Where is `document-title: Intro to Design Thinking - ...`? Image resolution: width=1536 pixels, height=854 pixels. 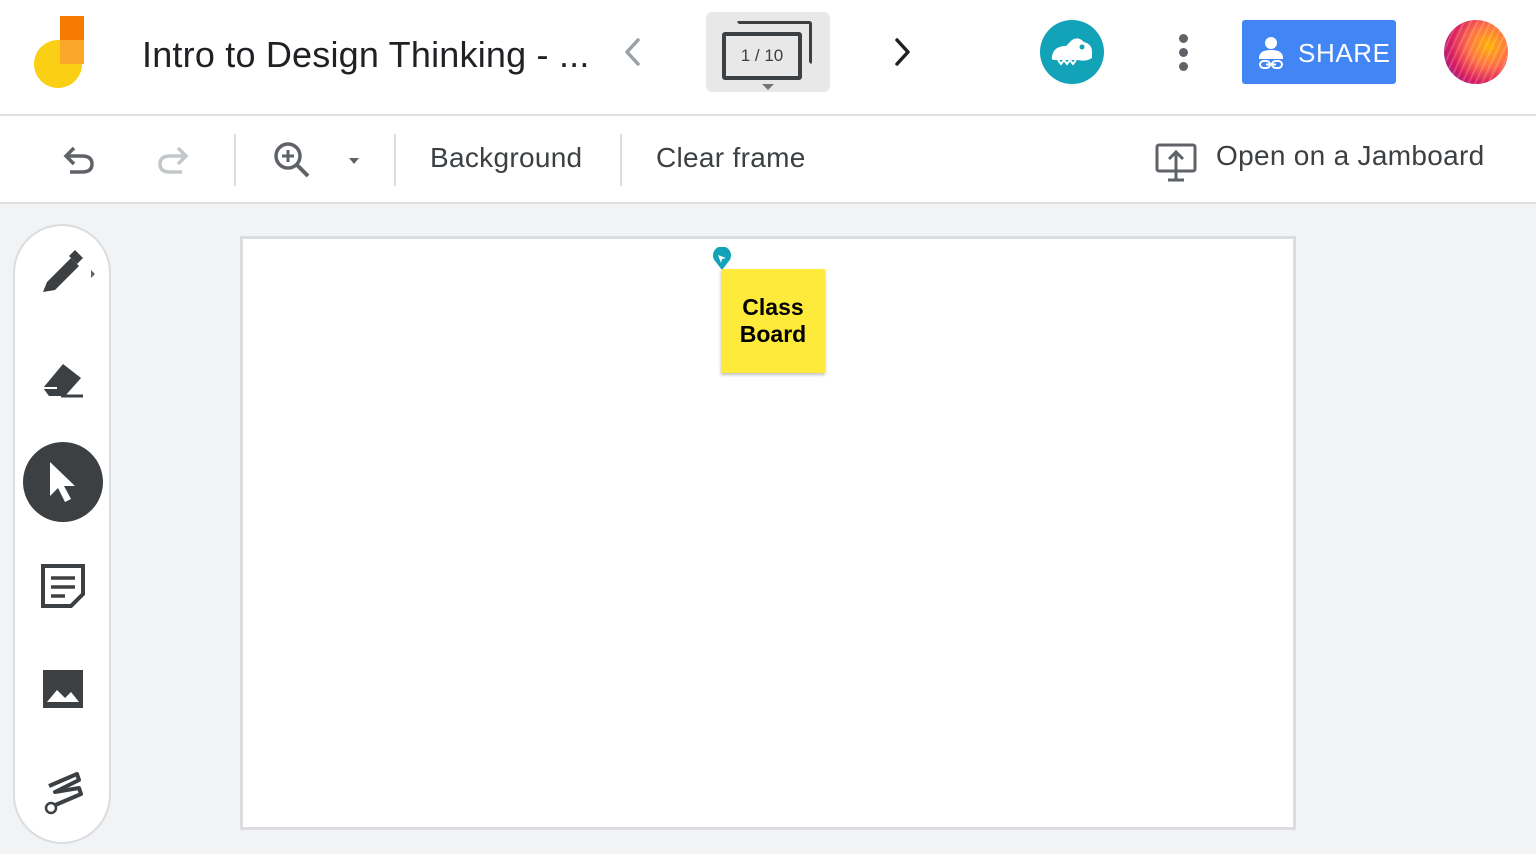 document-title: Intro to Design Thinking - ... is located at coordinates (366, 55).